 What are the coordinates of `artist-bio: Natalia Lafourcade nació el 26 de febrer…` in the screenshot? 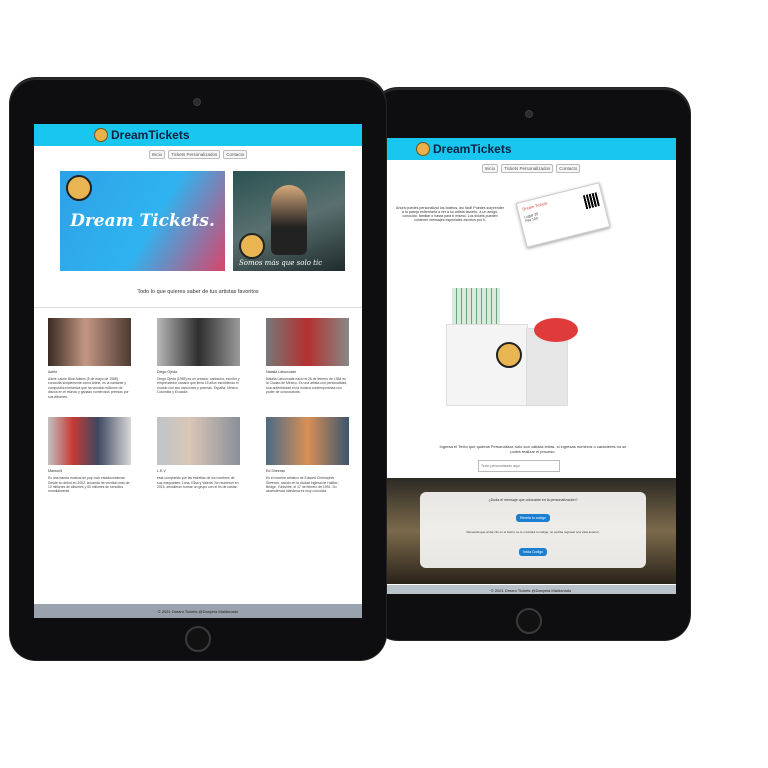 It's located at (307, 386).